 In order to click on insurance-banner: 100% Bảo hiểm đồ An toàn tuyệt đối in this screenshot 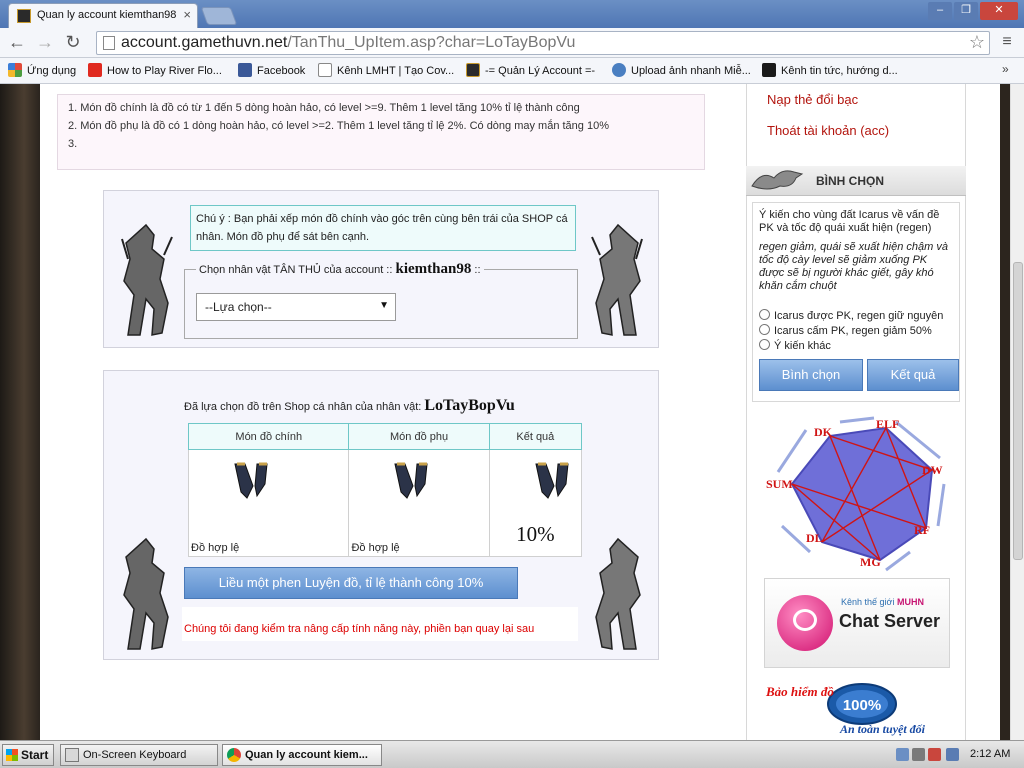, I will do `click(857, 711)`.